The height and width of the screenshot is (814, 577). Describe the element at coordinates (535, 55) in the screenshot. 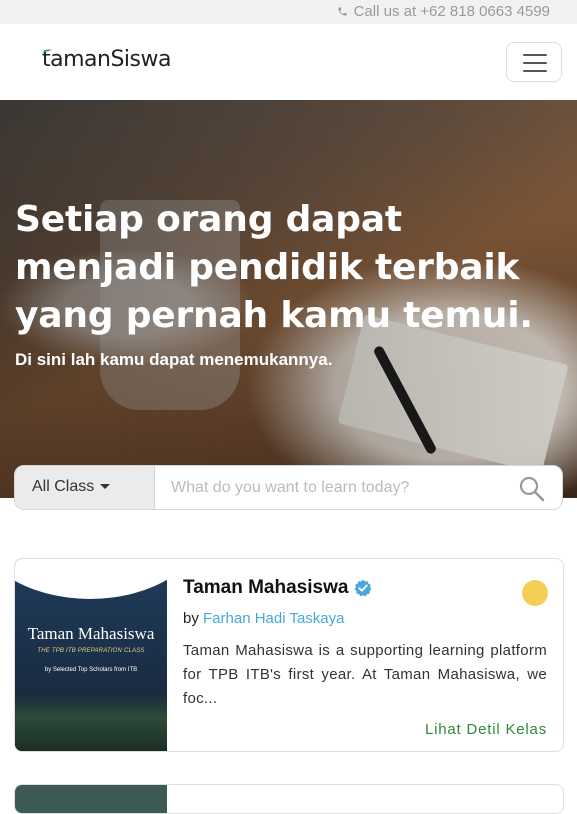

I see `hamburger-menu-icon` at that location.